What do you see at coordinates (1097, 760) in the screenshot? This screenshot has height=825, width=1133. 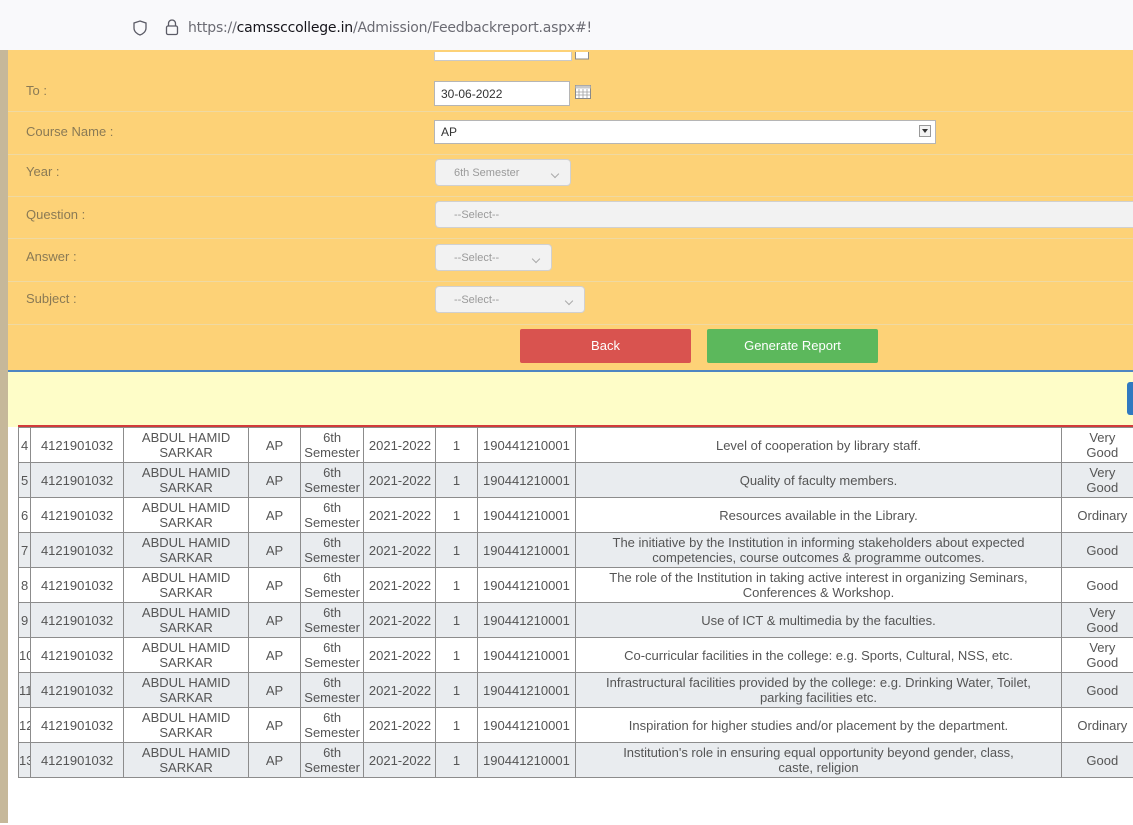 I see `cell-answer: Good` at bounding box center [1097, 760].